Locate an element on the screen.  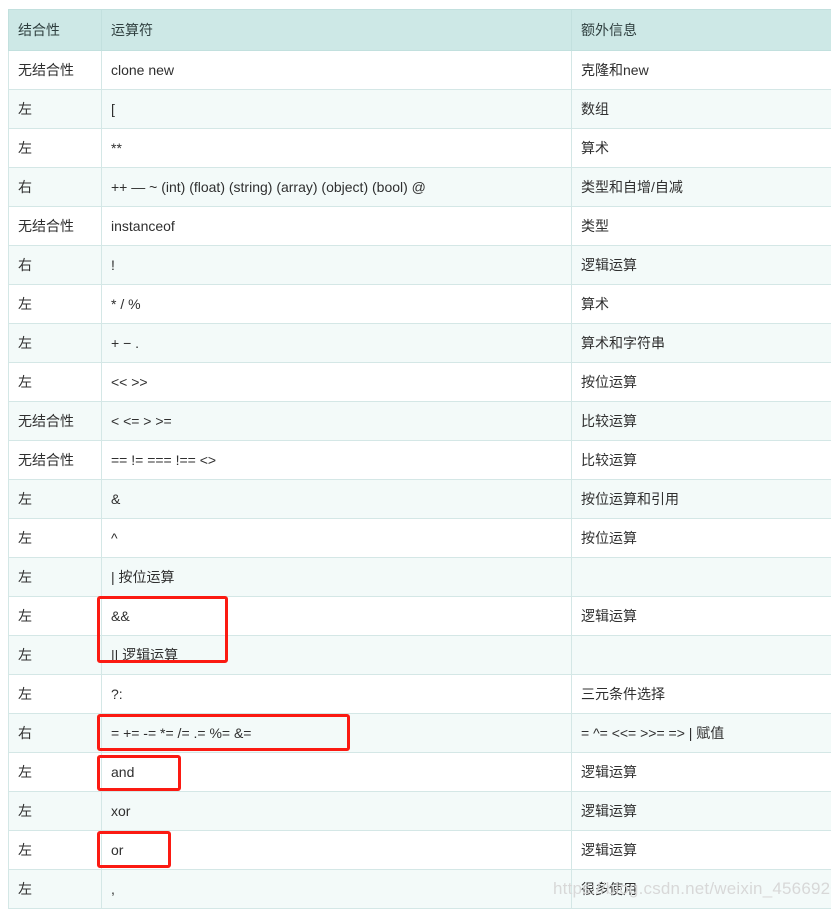
cell-extra-info: 算术和字符串 is located at coordinates (701, 343).